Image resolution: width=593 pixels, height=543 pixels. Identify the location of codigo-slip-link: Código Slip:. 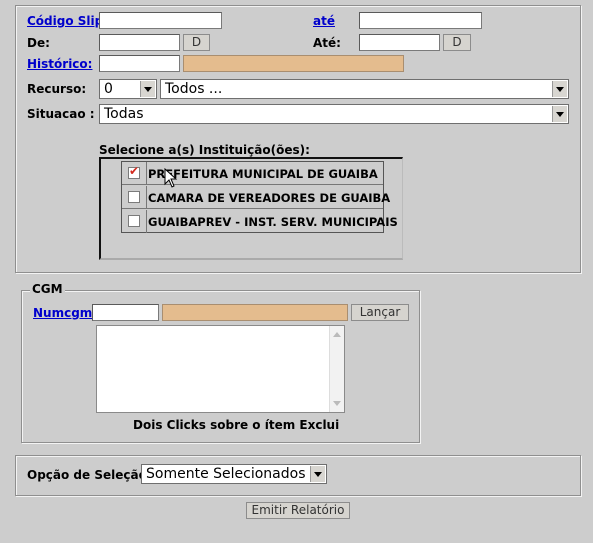
(67, 21).